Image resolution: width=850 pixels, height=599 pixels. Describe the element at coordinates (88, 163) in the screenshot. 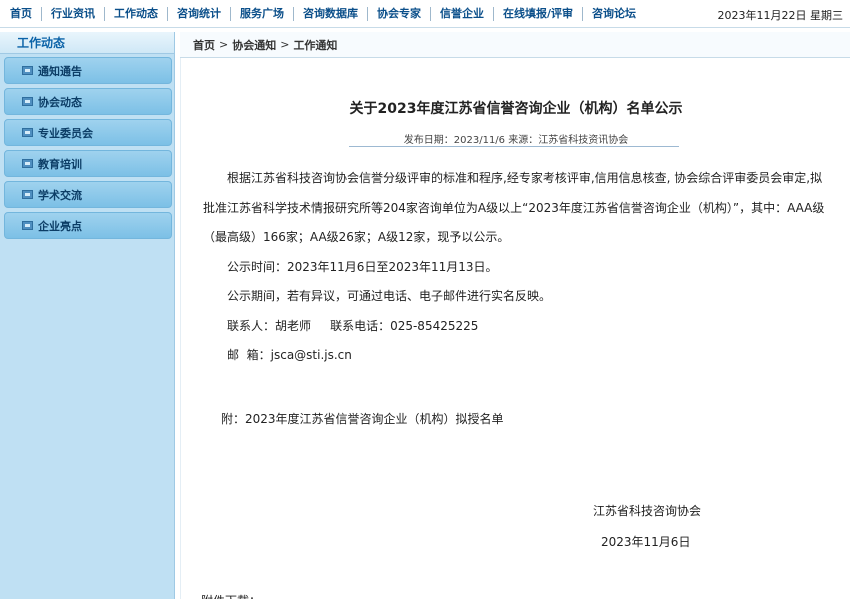

I see `sidebar-item-training: 教育培训` at that location.